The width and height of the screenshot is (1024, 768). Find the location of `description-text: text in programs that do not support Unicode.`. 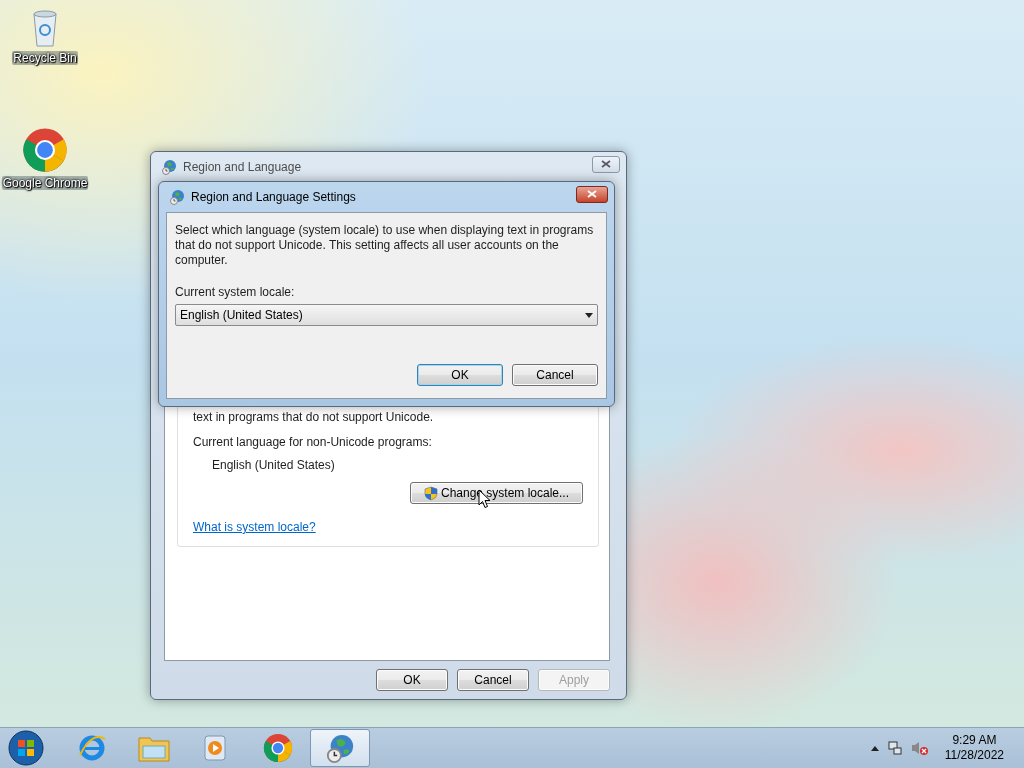

description-text: text in programs that do not support Unicode. is located at coordinates (314, 417).